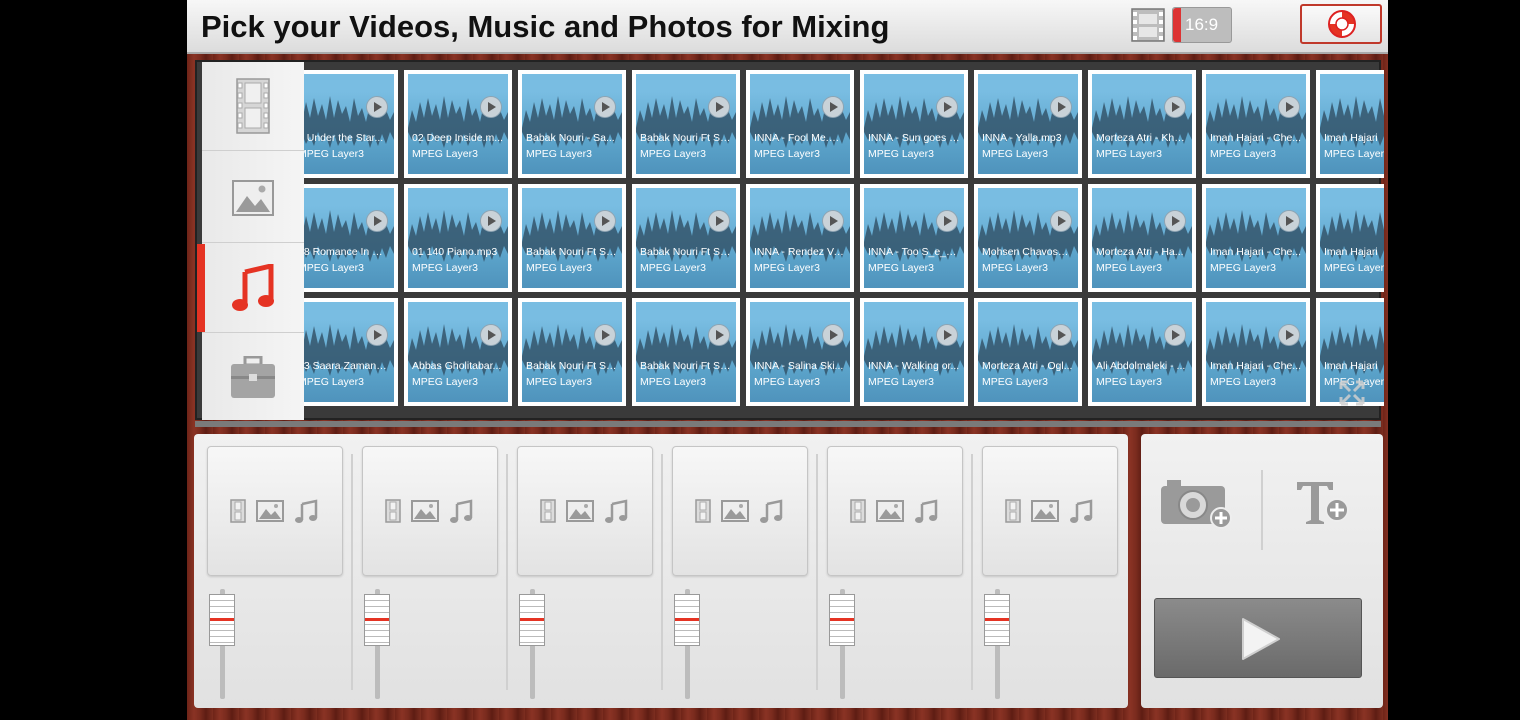  I want to click on media-tile: Mohsen Chavosh ... MPEG Layer3, so click(1028, 238).